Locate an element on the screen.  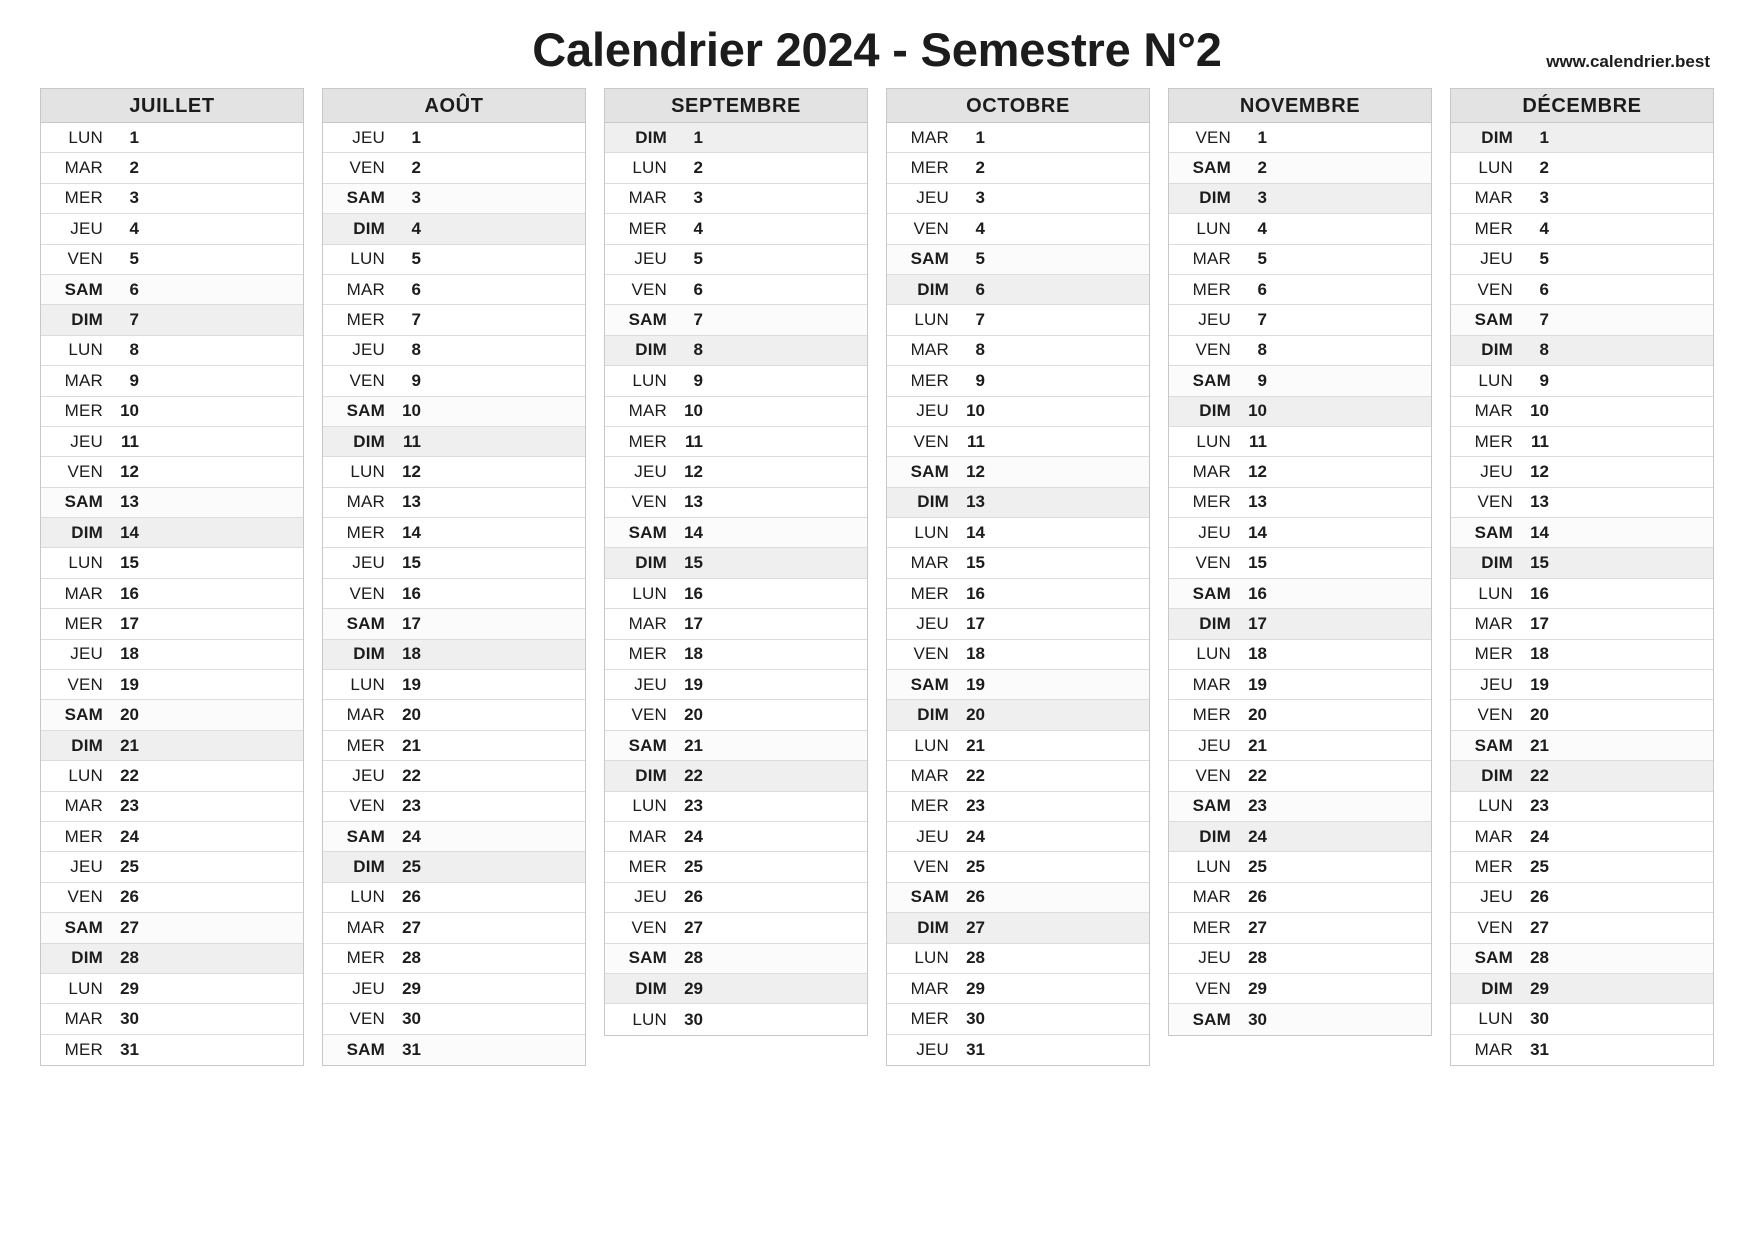
day-row: JEU 24 is located at coordinates (1018, 837).